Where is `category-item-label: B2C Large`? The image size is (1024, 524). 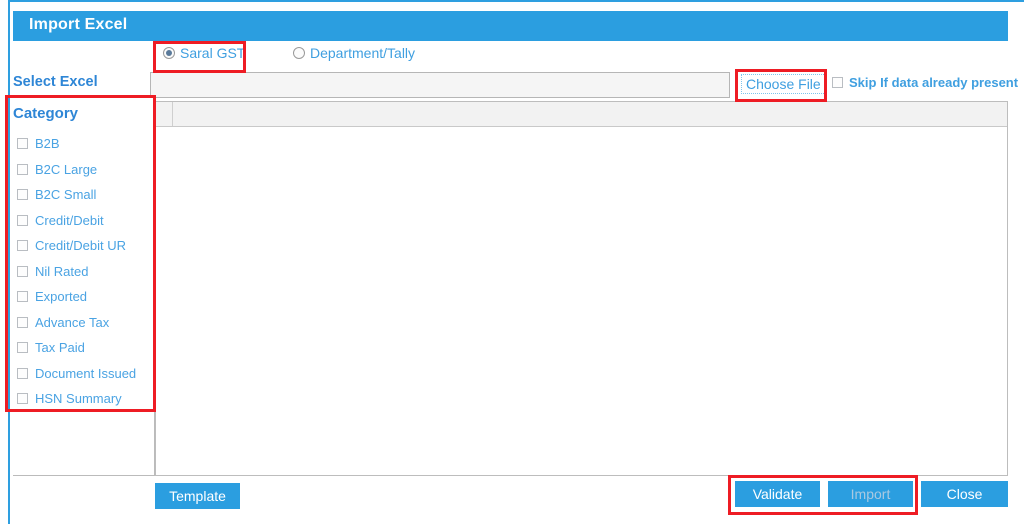 category-item-label: B2C Large is located at coordinates (66, 169).